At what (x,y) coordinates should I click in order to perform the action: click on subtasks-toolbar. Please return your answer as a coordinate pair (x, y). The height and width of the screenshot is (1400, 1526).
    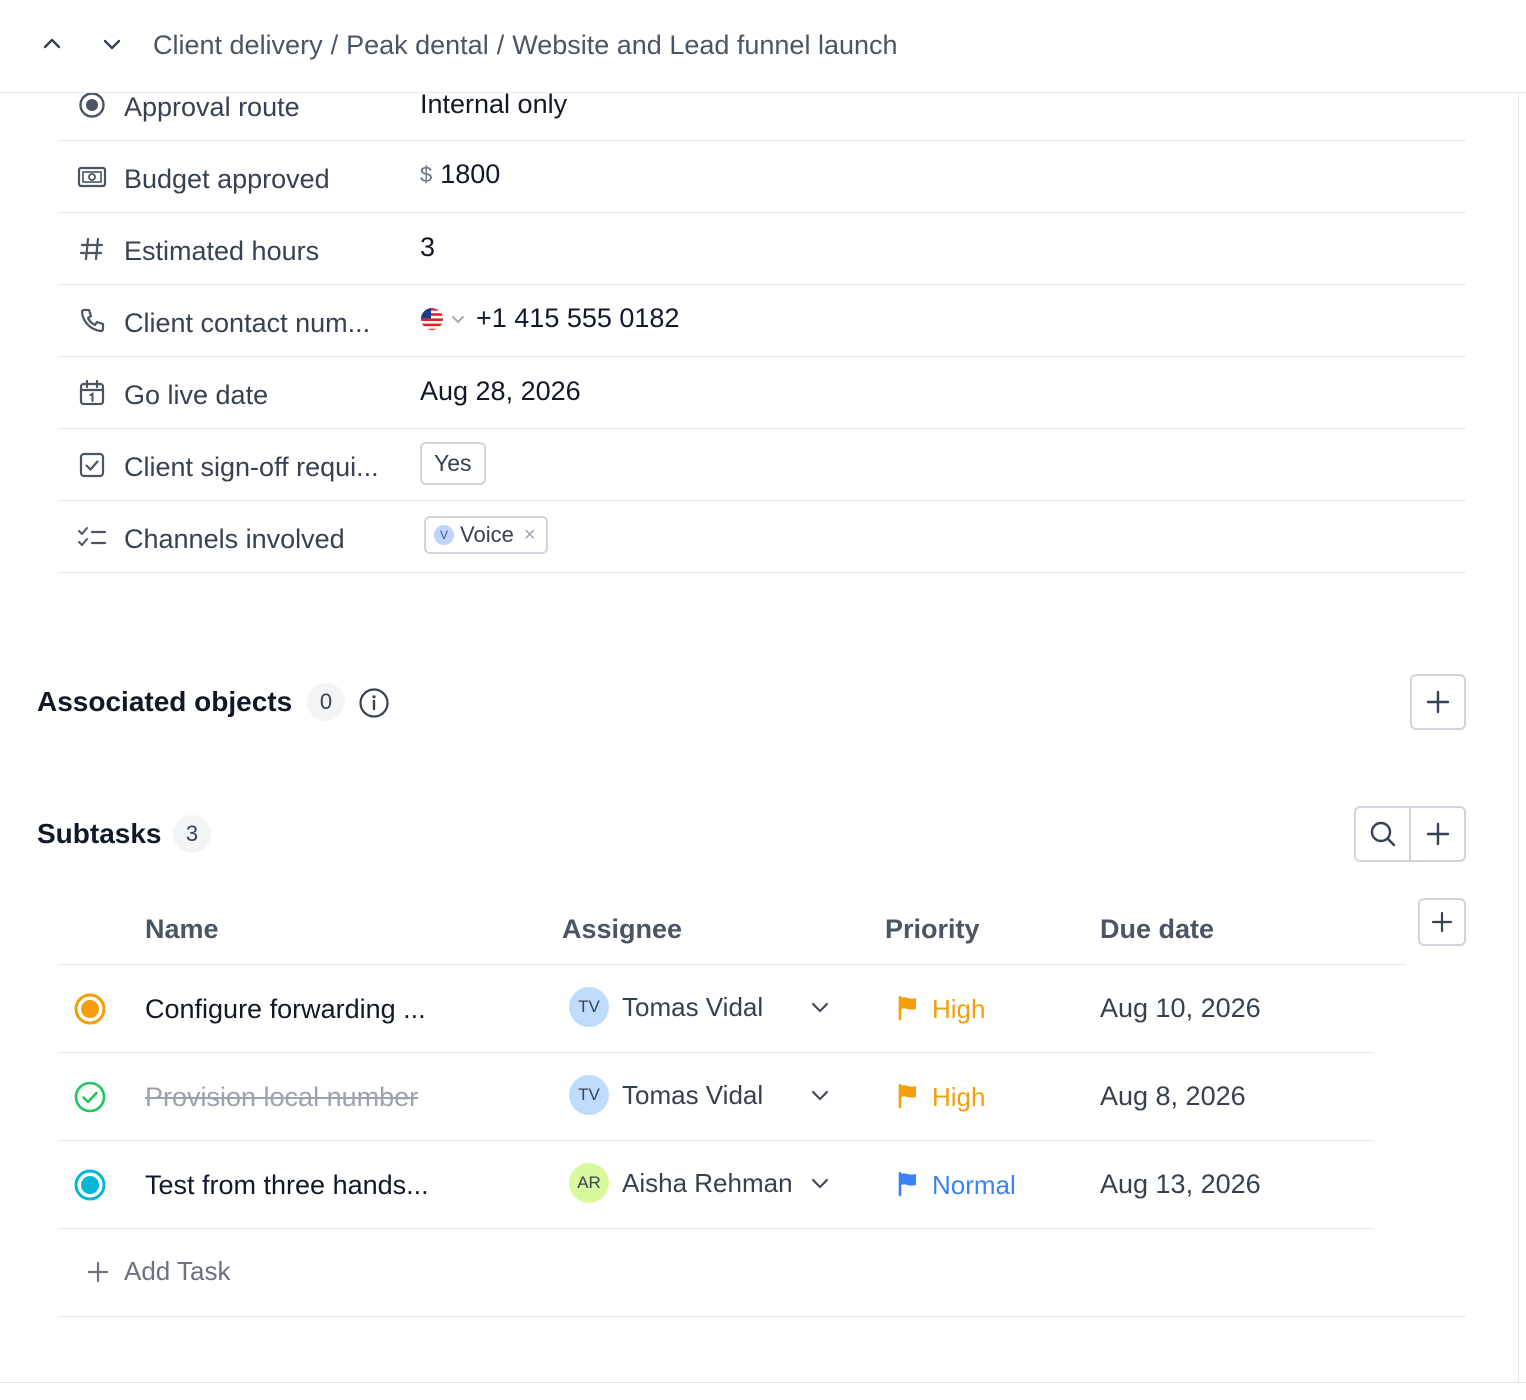
    Looking at the image, I should click on (1410, 834).